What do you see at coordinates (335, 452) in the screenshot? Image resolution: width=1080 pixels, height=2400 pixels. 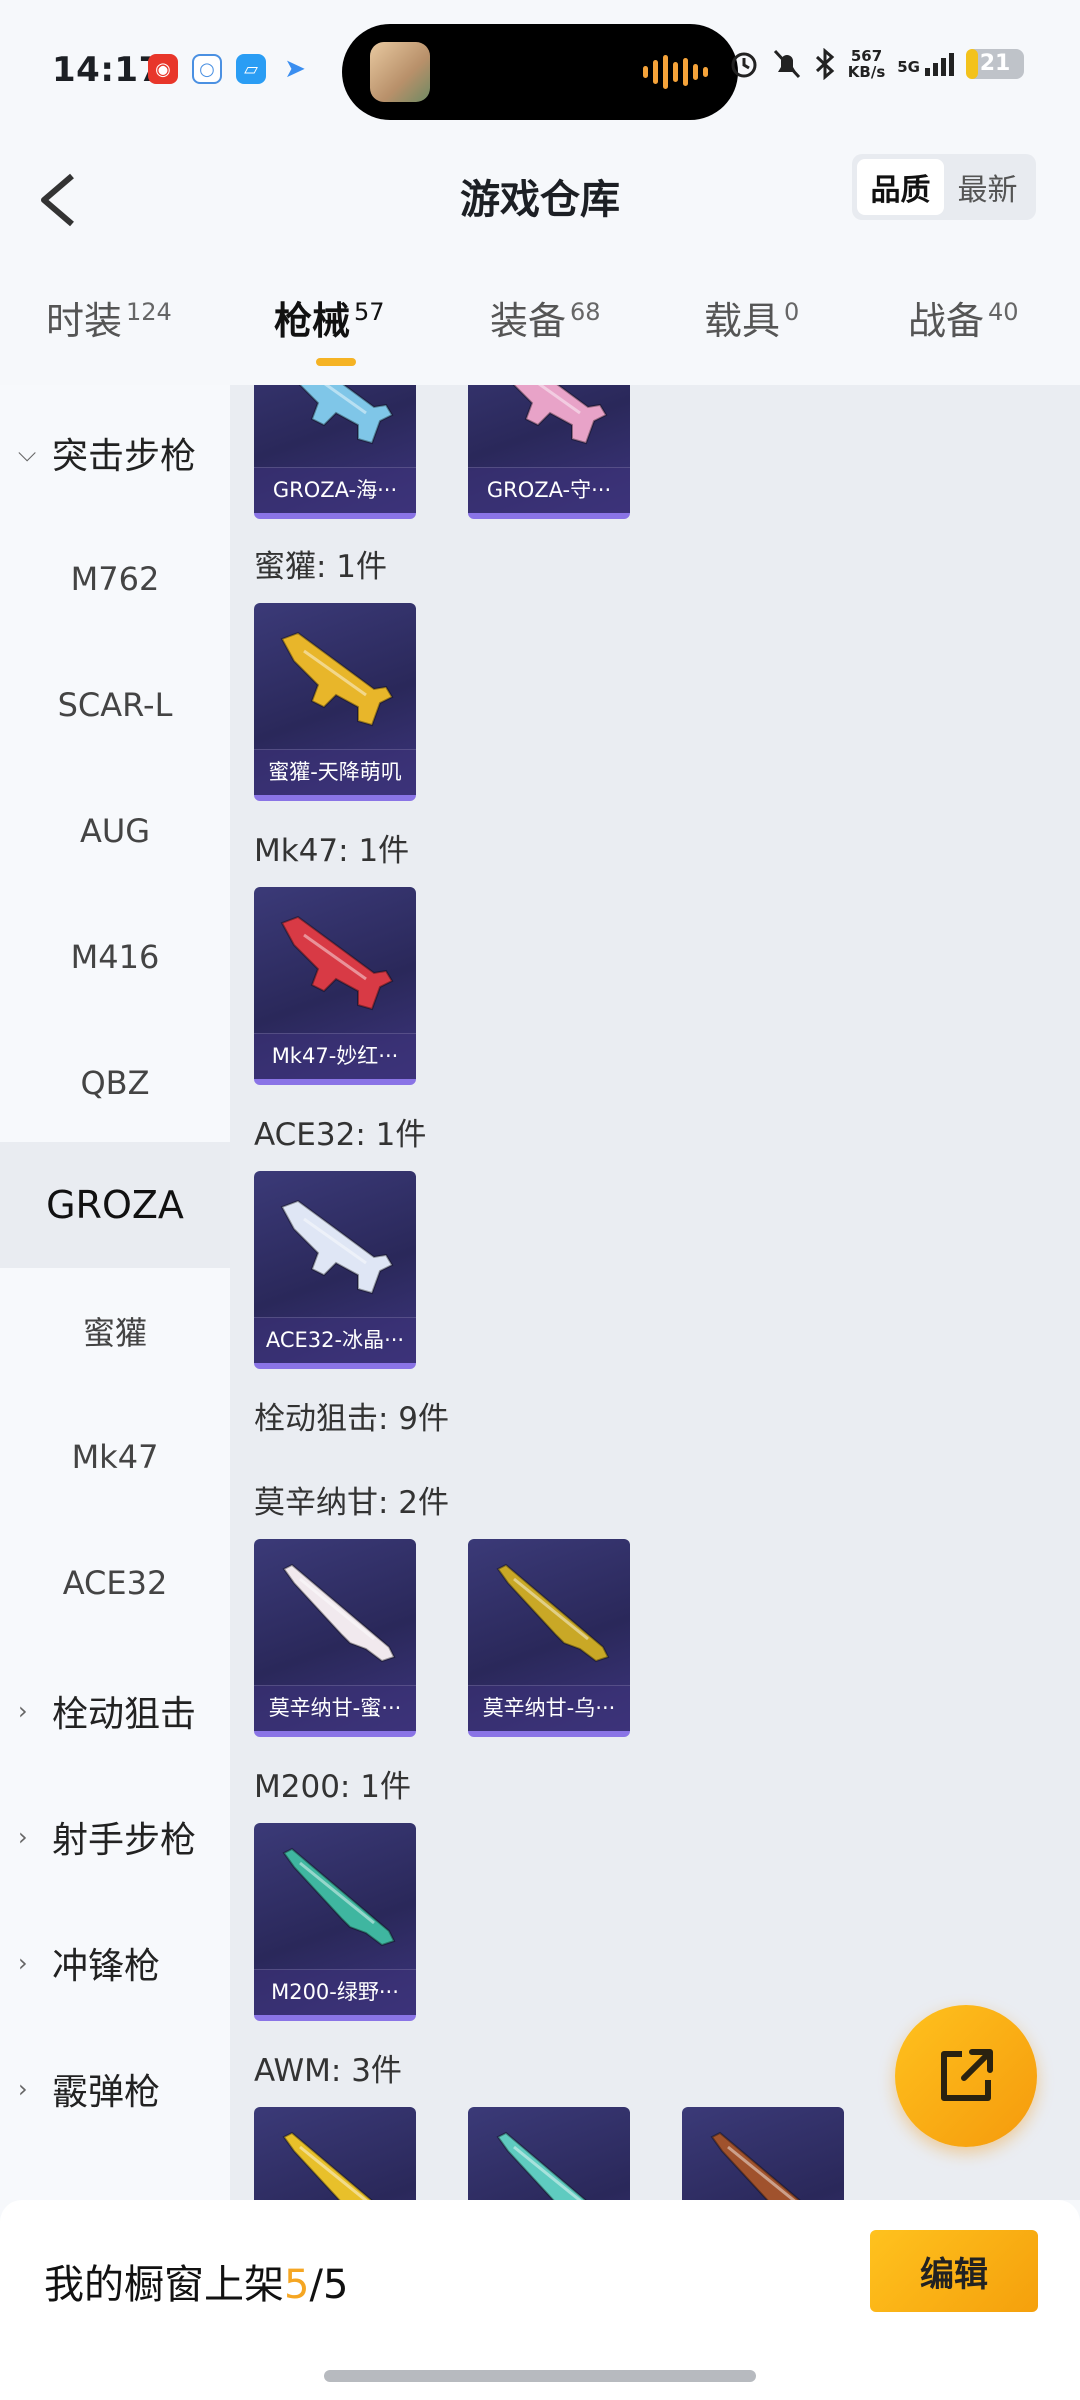 I see `item-card: GROZA-海···` at bounding box center [335, 452].